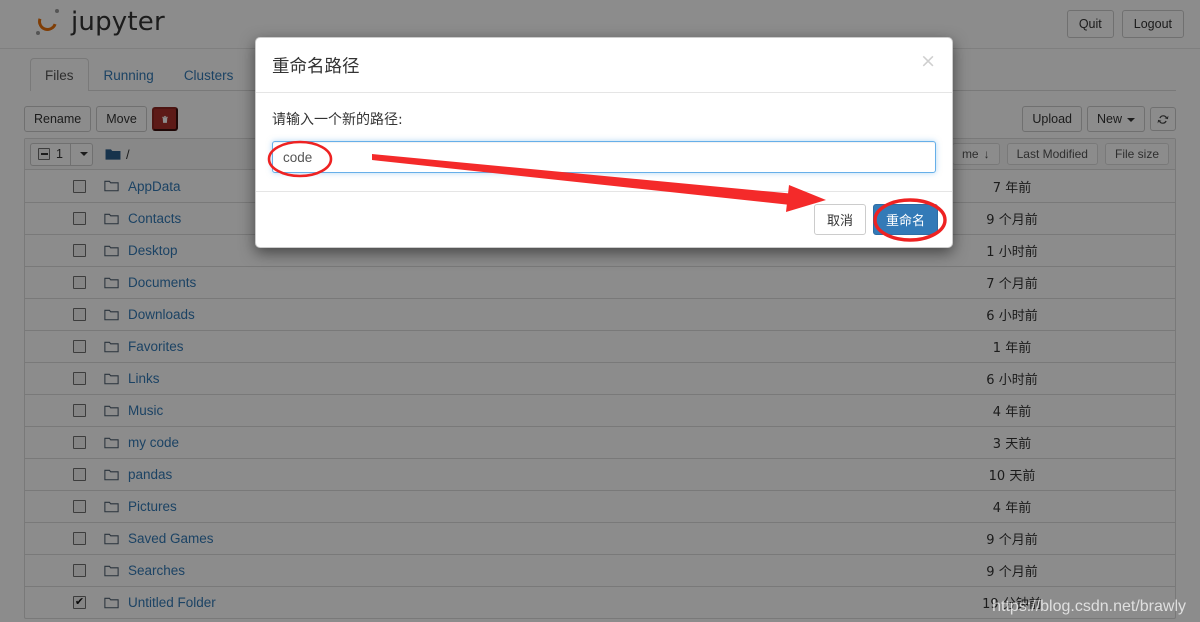 The height and width of the screenshot is (622, 1200). Describe the element at coordinates (905, 219) in the screenshot. I see `confirm-rename-button: 重命名` at that location.